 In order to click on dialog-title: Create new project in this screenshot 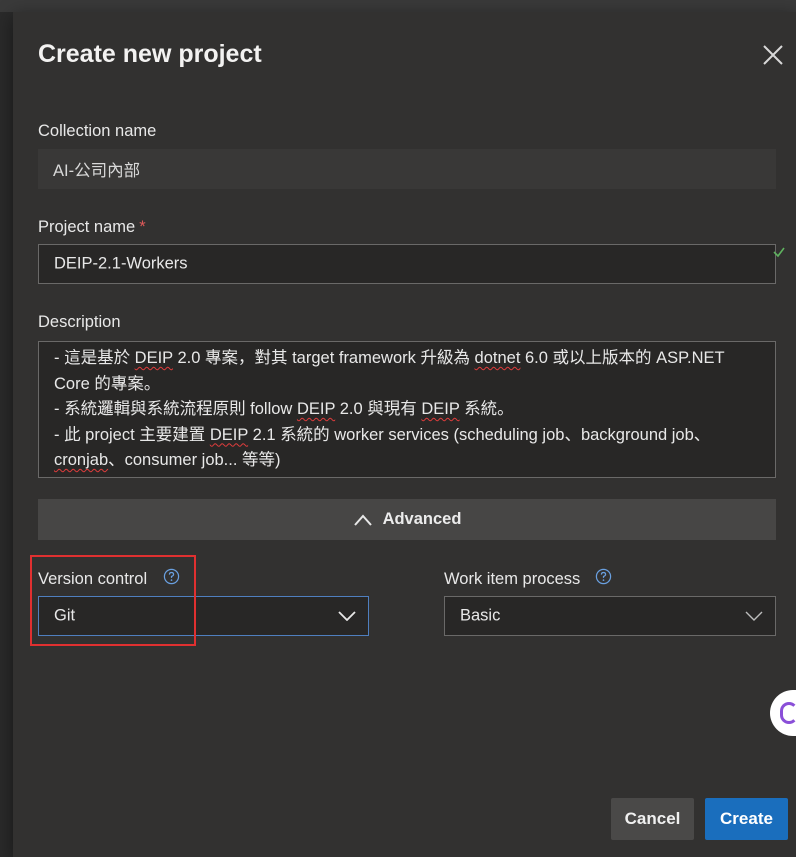, I will do `click(150, 54)`.